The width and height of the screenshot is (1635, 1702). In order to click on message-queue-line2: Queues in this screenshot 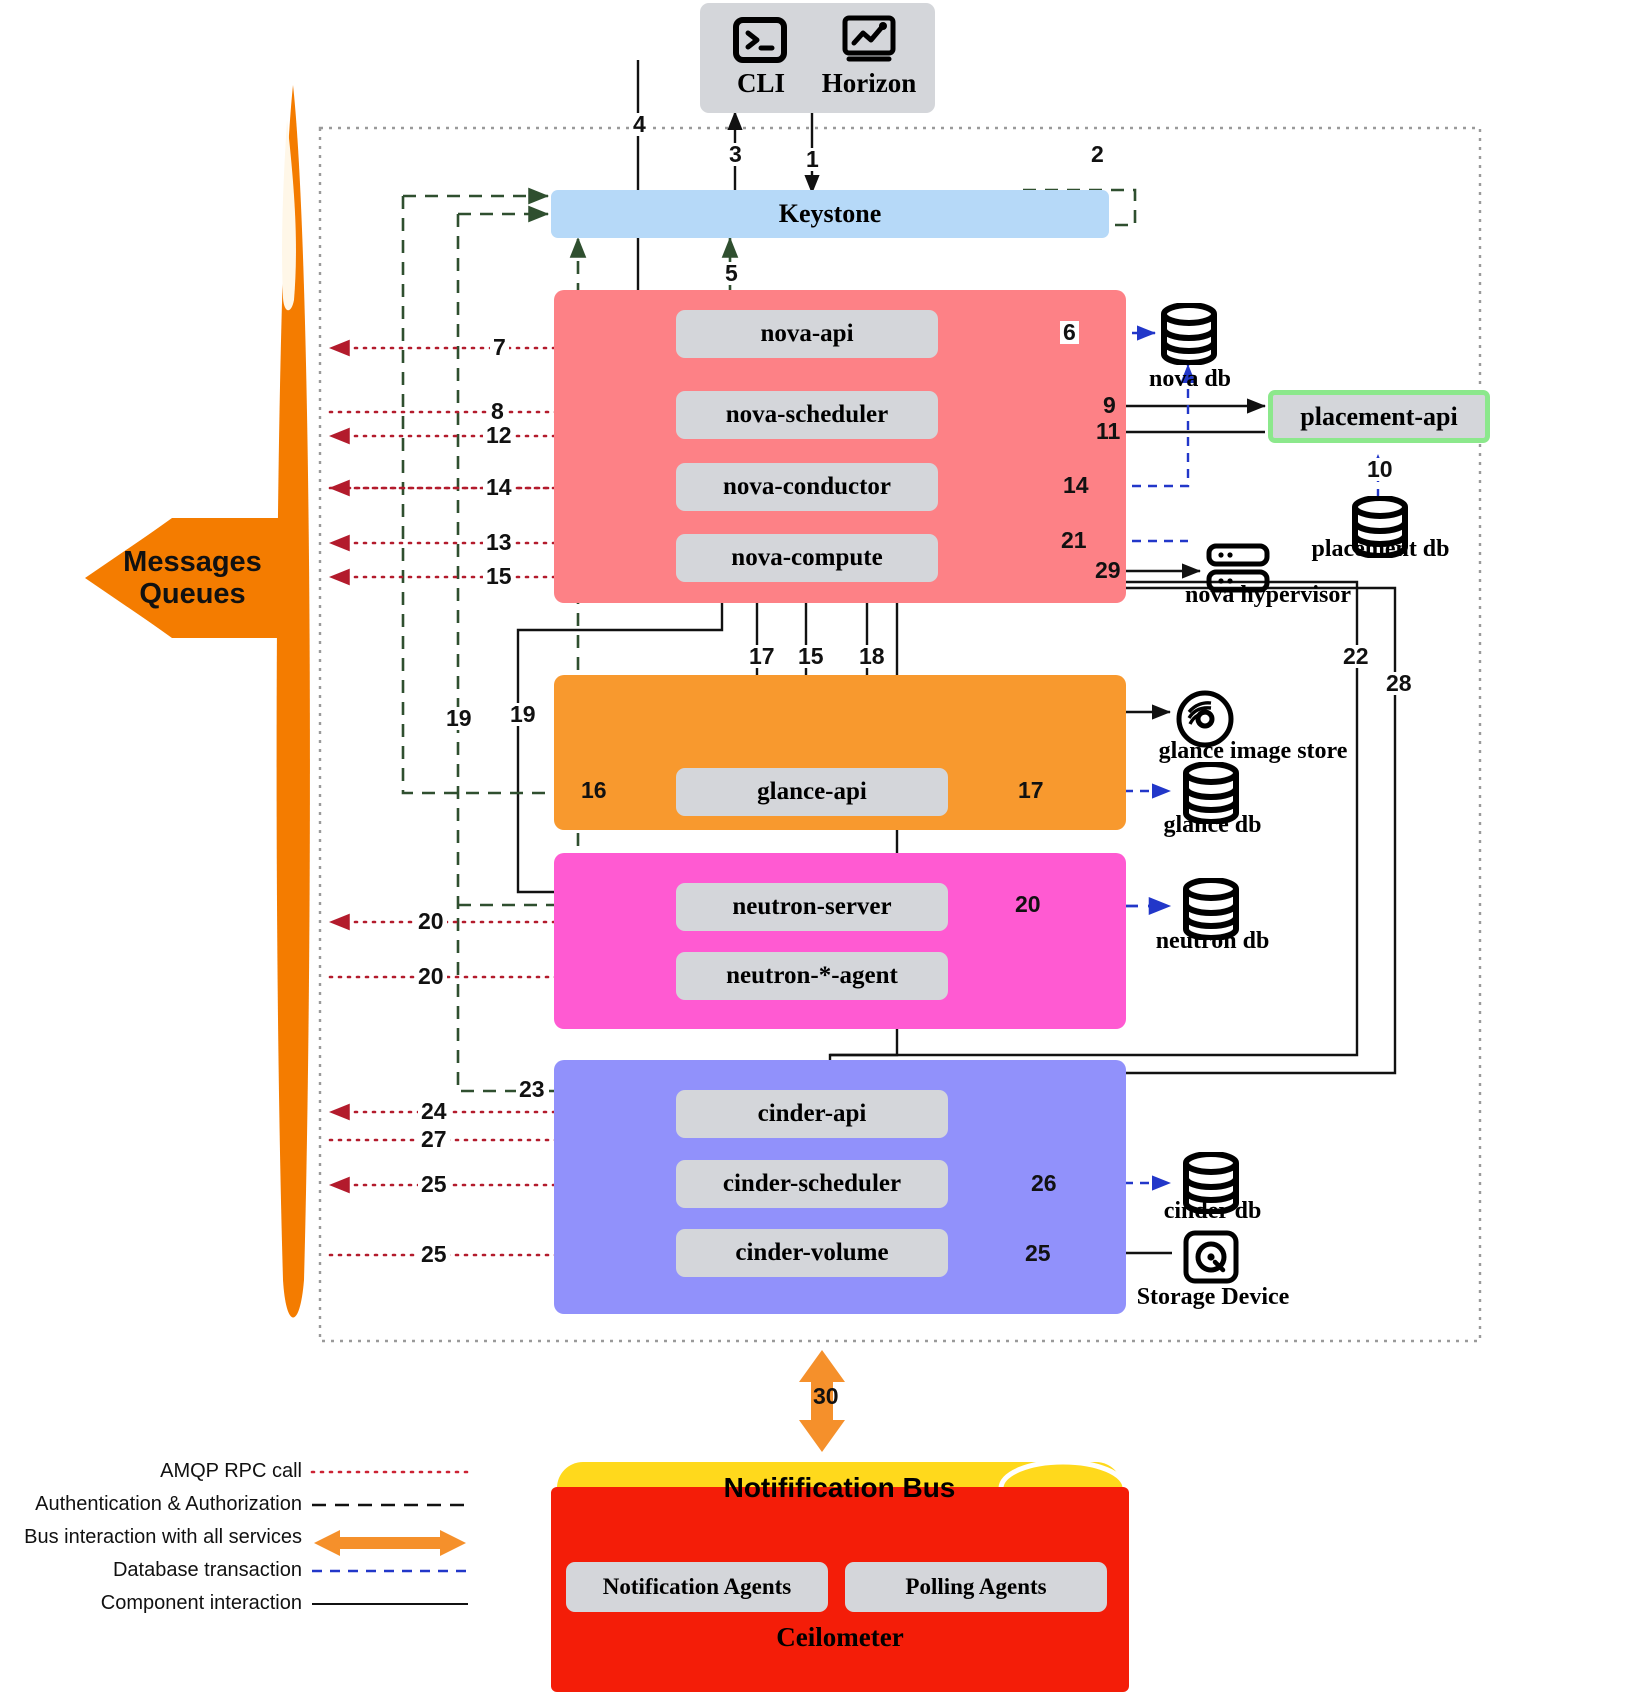, I will do `click(192, 594)`.